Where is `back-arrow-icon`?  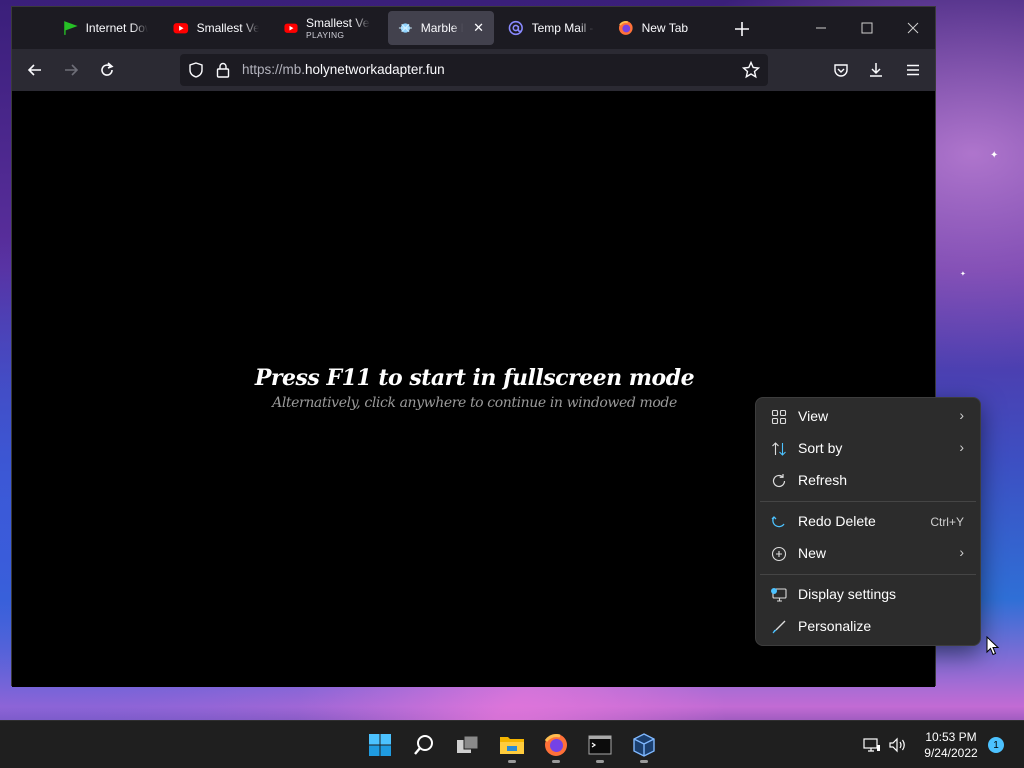 back-arrow-icon is located at coordinates (34, 70).